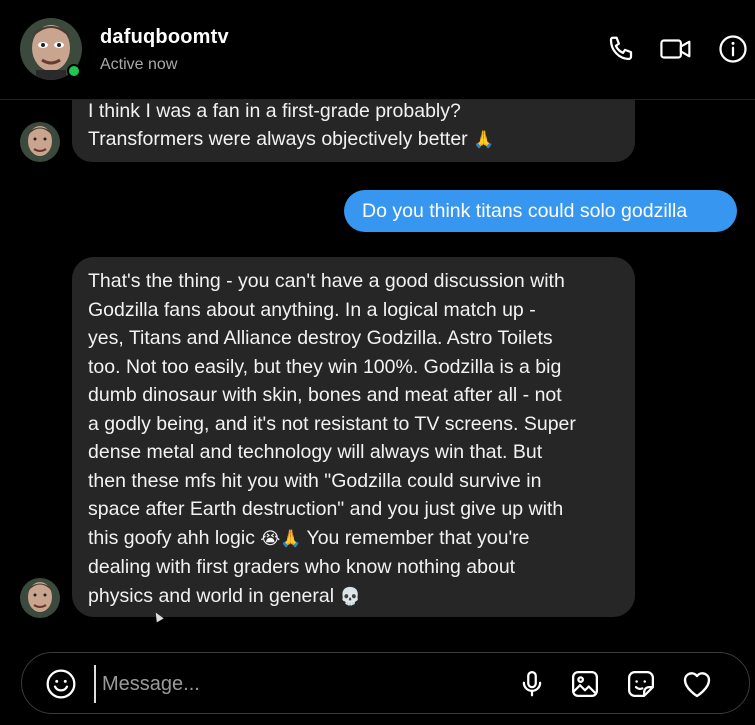  Describe the element at coordinates (525, 210) in the screenshot. I see `message-text: Do you think titans could solo godzilla` at that location.